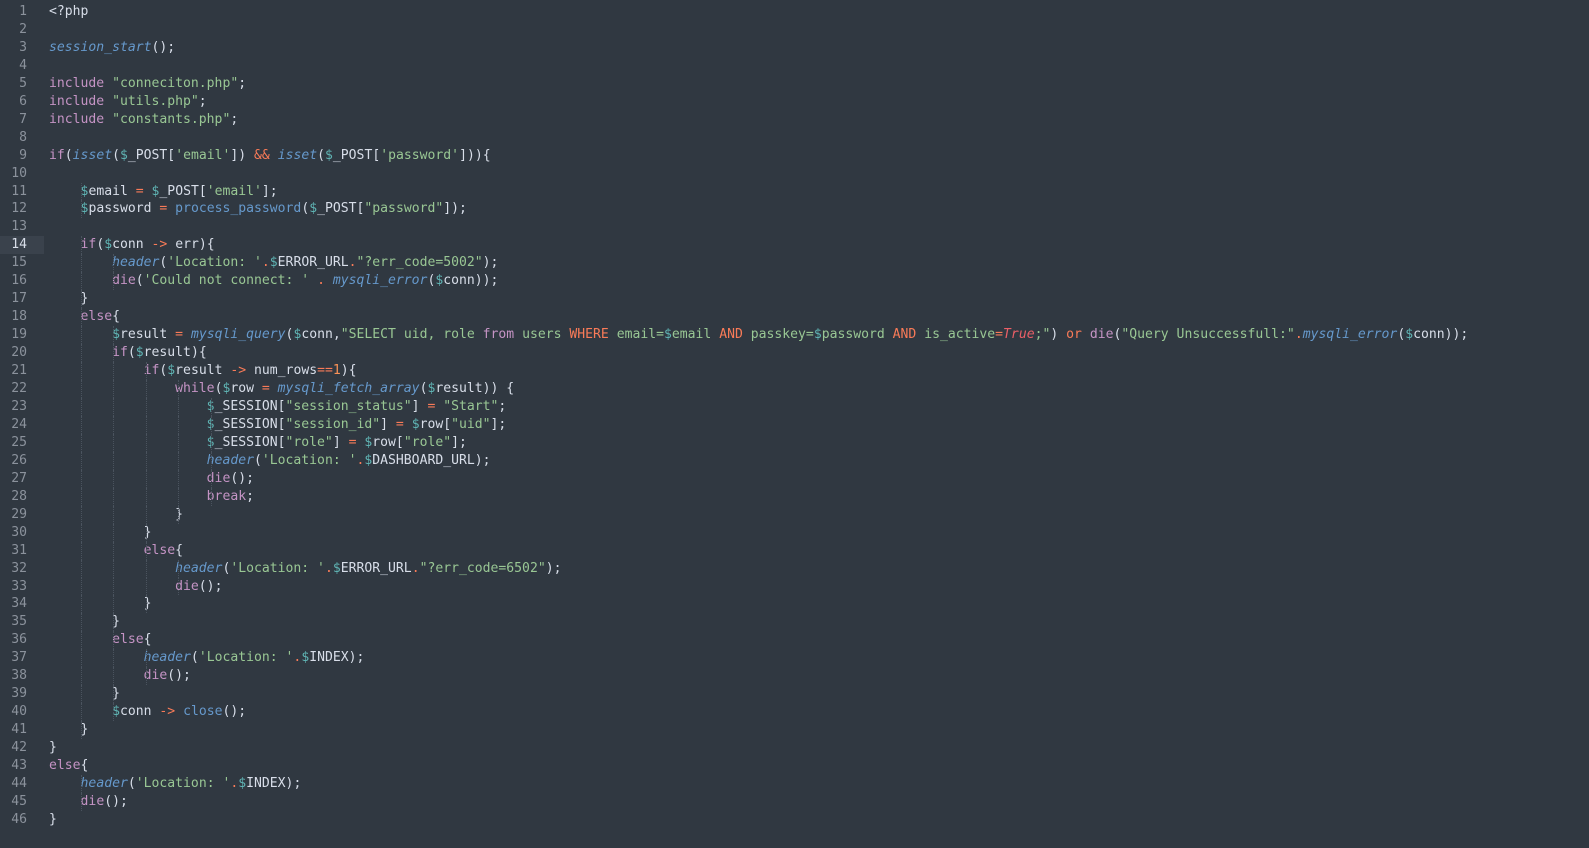 The width and height of the screenshot is (1589, 848). What do you see at coordinates (819, 442) in the screenshot?
I see `code-line: $_SESSION["role"] = $row["role"];` at bounding box center [819, 442].